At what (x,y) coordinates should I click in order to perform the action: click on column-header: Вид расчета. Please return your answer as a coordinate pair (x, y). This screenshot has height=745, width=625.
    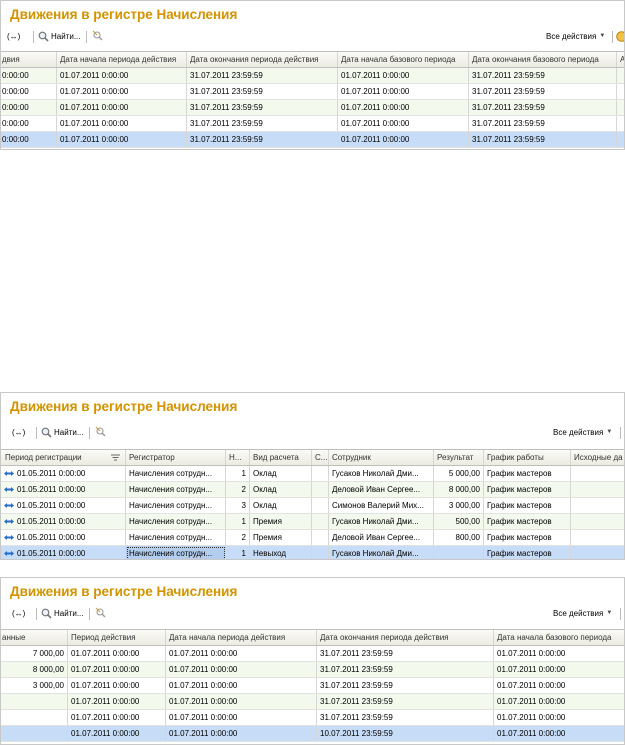
    Looking at the image, I should click on (281, 457).